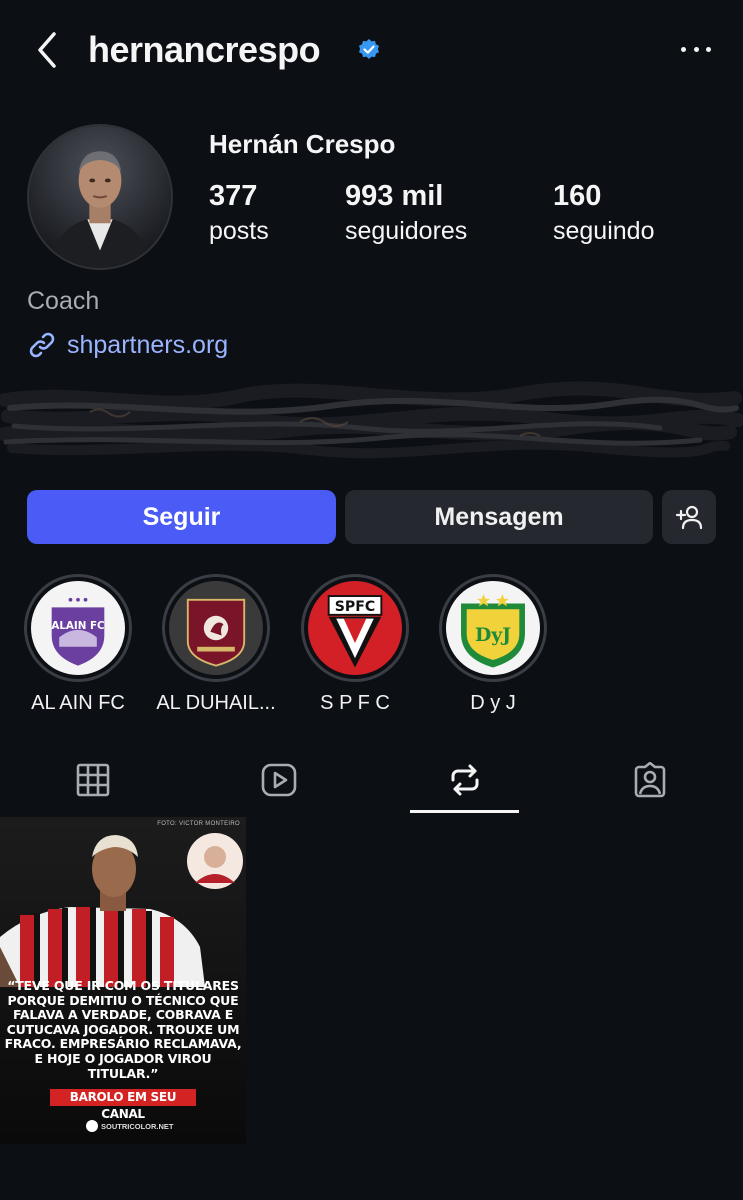 This screenshot has height=1200, width=743. I want to click on profile-username: hernancrespo, so click(204, 49).